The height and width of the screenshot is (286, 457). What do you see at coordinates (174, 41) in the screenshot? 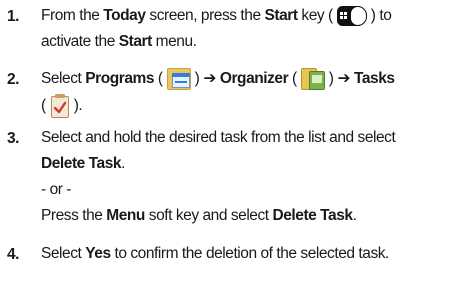
I see `text: menu.` at bounding box center [174, 41].